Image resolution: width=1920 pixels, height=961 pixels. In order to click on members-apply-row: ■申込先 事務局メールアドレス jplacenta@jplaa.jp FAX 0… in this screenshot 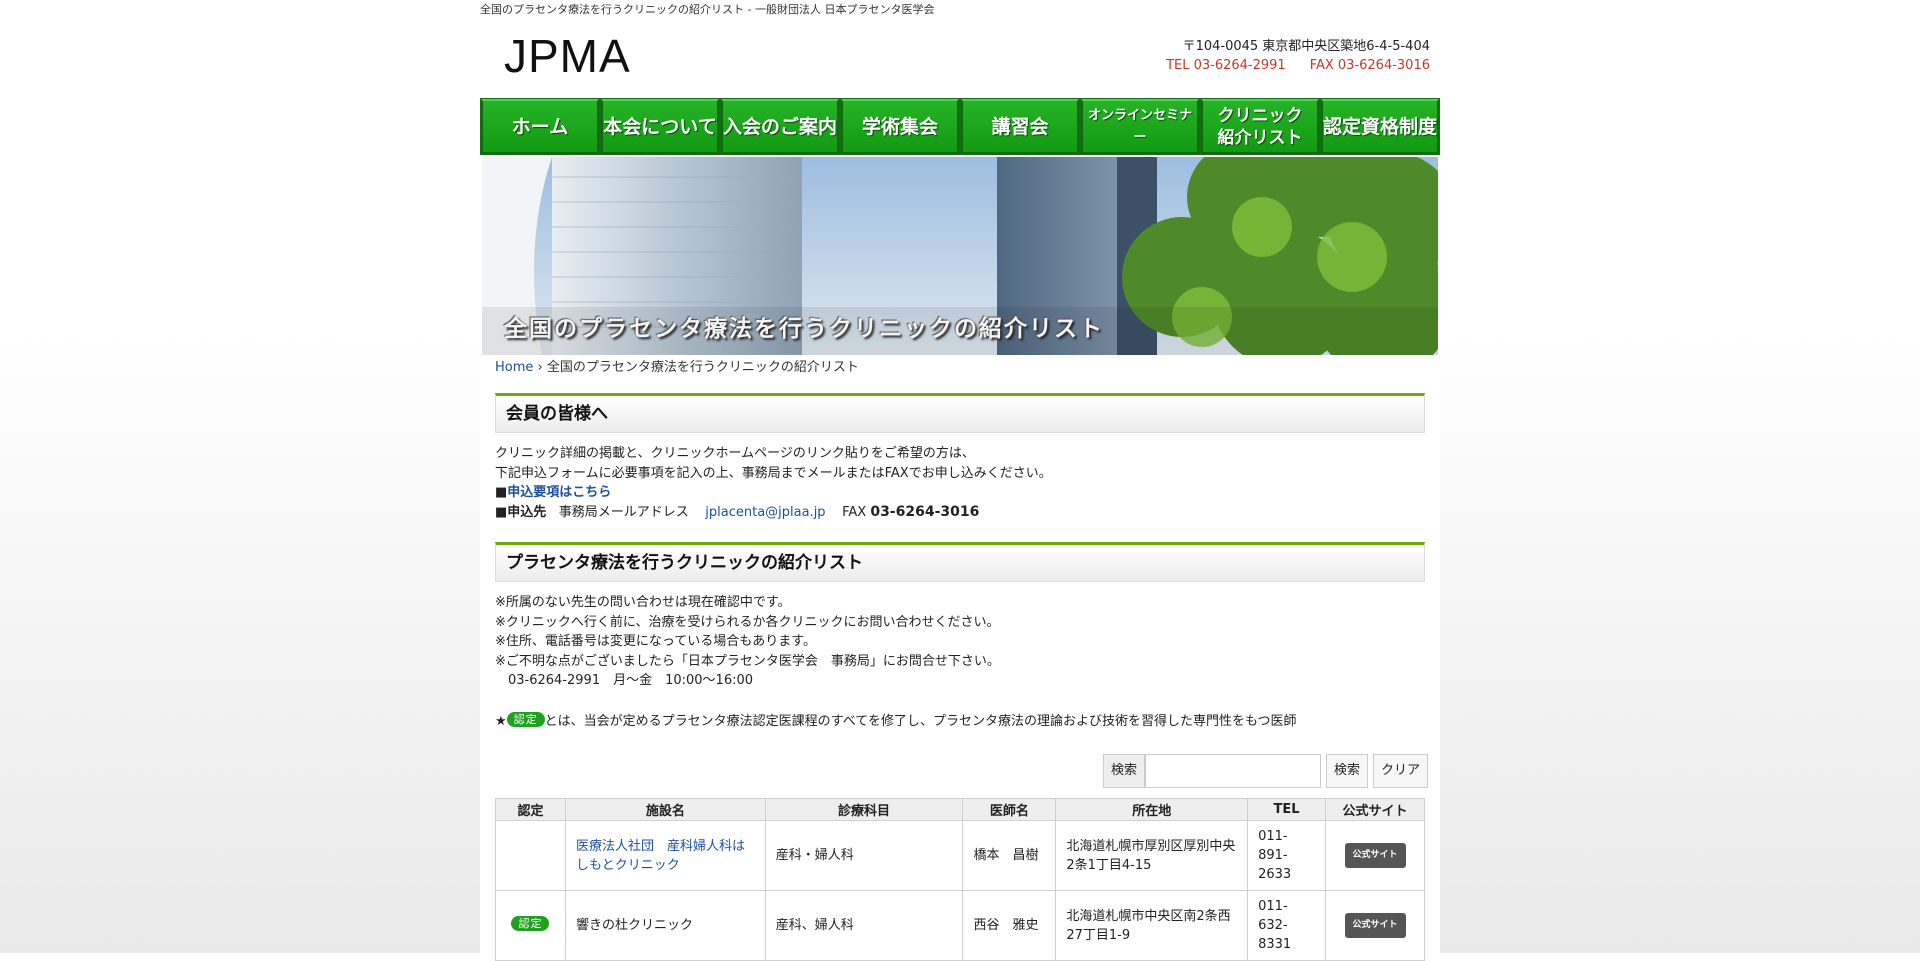, I will do `click(773, 513)`.